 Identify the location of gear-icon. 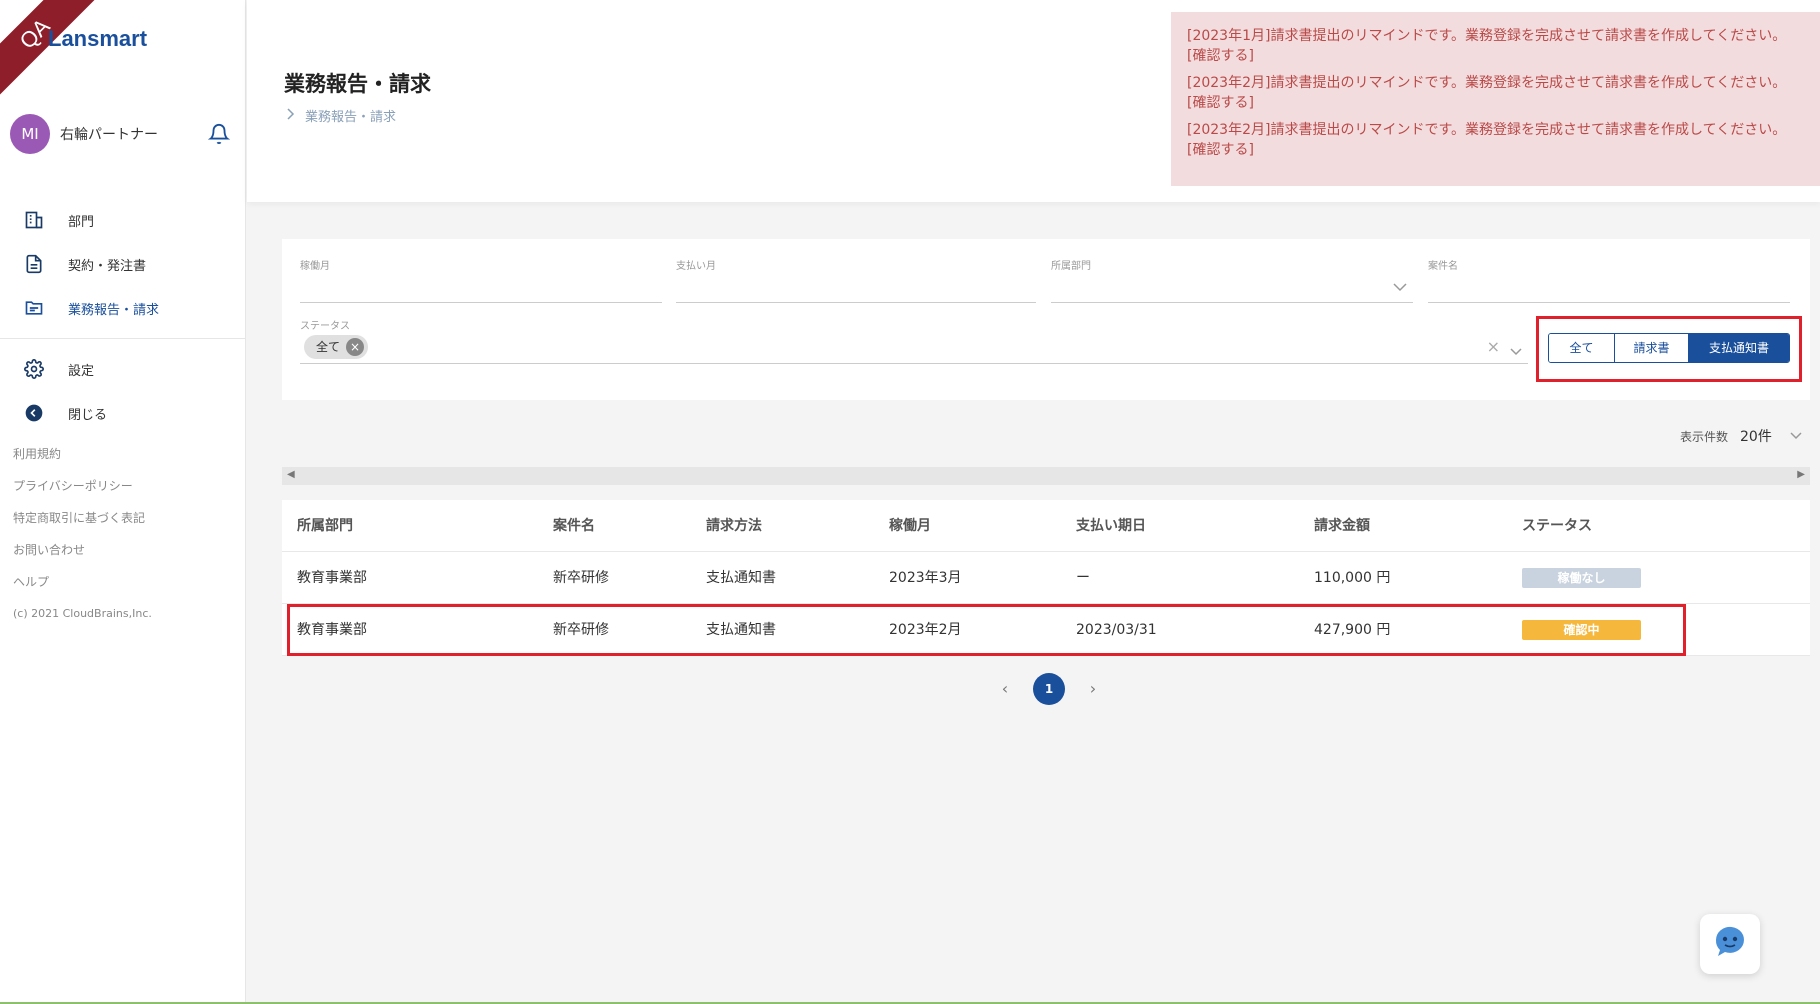
(34, 369).